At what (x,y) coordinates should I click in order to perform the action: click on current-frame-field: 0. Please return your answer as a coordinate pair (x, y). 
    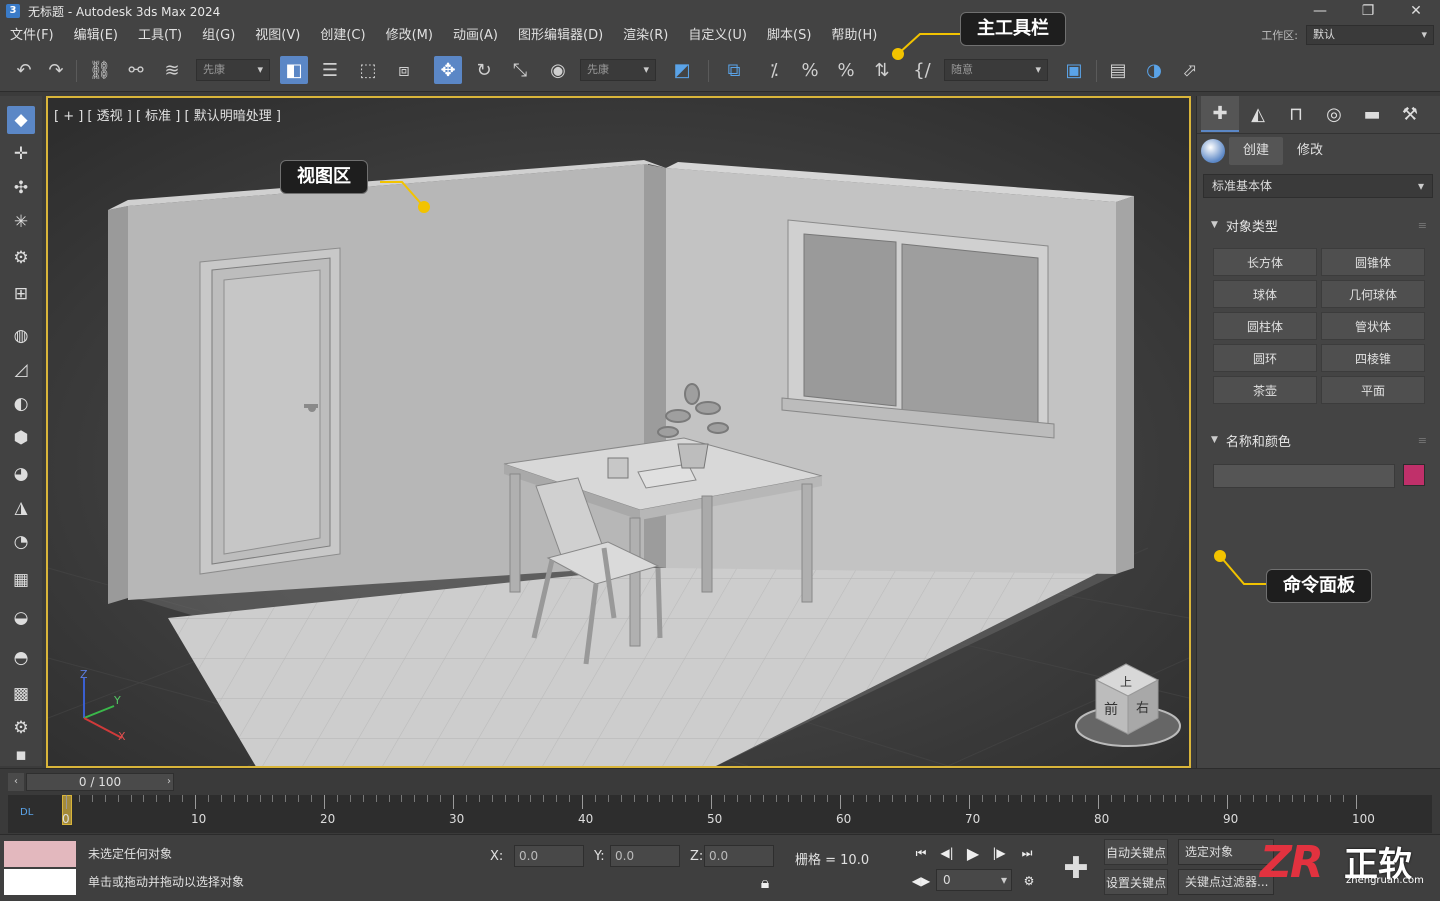
    Looking at the image, I should click on (974, 880).